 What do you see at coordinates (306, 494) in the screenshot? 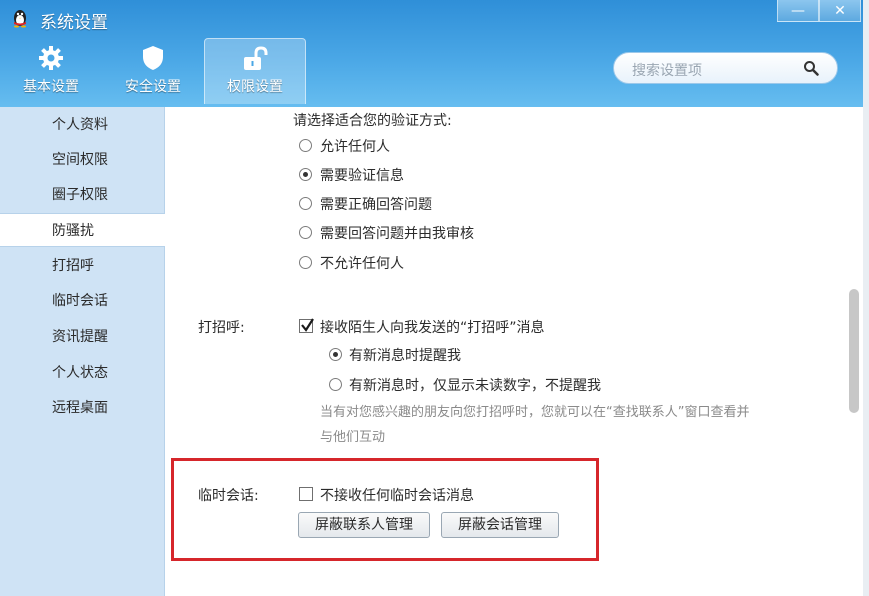
I see `checkbox-block-temp-session` at bounding box center [306, 494].